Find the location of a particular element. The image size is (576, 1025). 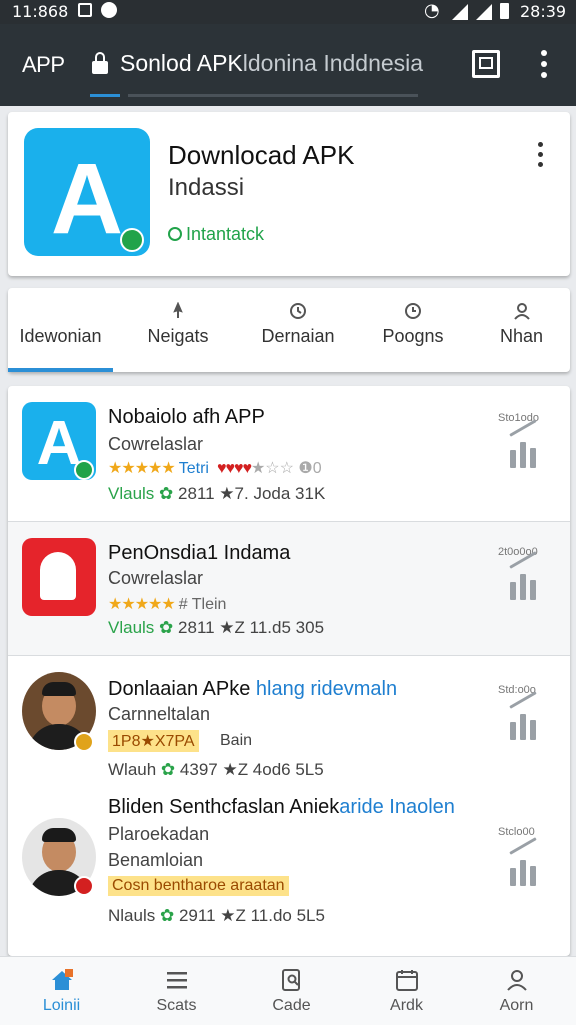

tab-label: Nhan is located at coordinates (521, 336).